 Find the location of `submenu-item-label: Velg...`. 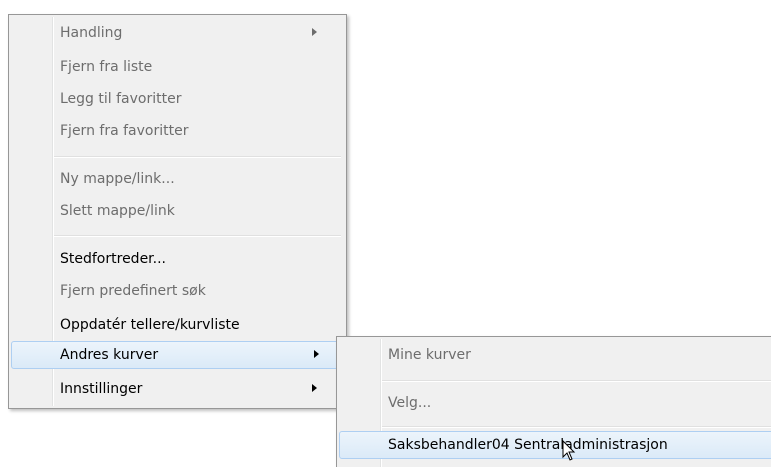

submenu-item-label: Velg... is located at coordinates (410, 403).